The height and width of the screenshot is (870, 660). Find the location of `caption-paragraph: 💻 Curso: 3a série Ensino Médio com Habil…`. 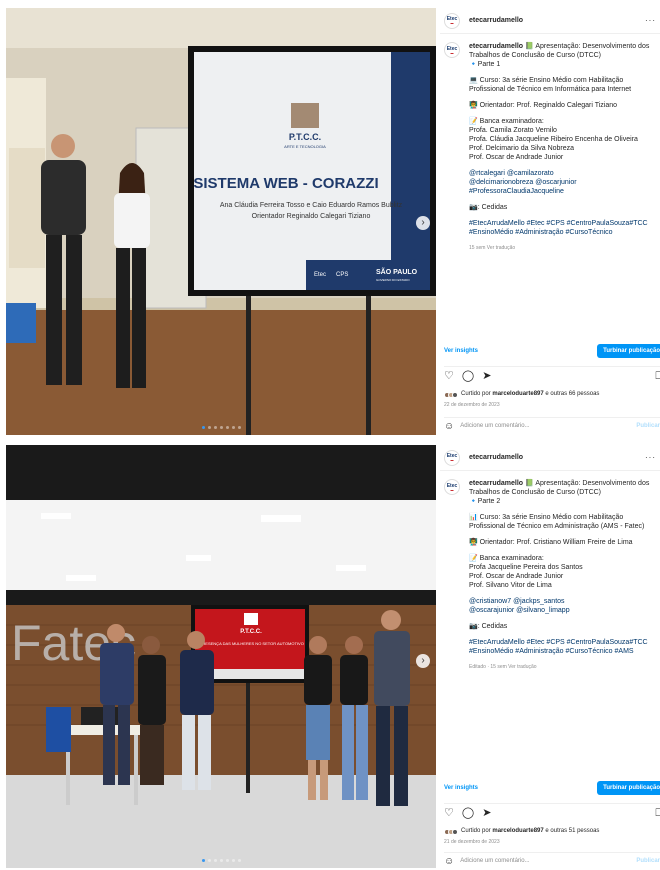

caption-paragraph: 💻 Curso: 3a série Ensino Médio com Habil… is located at coordinates (562, 85).